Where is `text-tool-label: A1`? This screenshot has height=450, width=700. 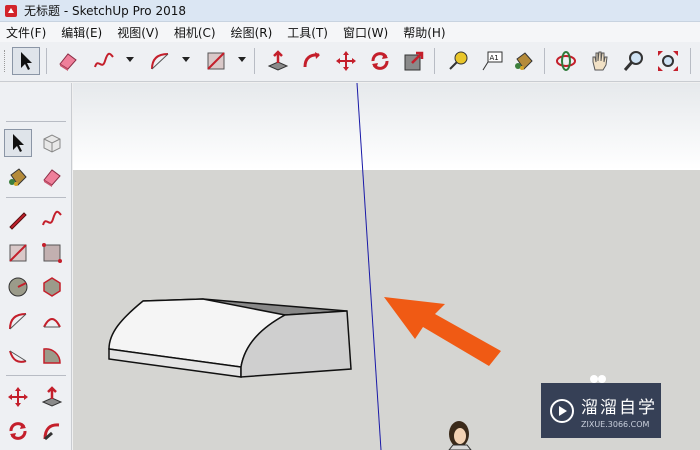 text-tool-label: A1 is located at coordinates (494, 58).